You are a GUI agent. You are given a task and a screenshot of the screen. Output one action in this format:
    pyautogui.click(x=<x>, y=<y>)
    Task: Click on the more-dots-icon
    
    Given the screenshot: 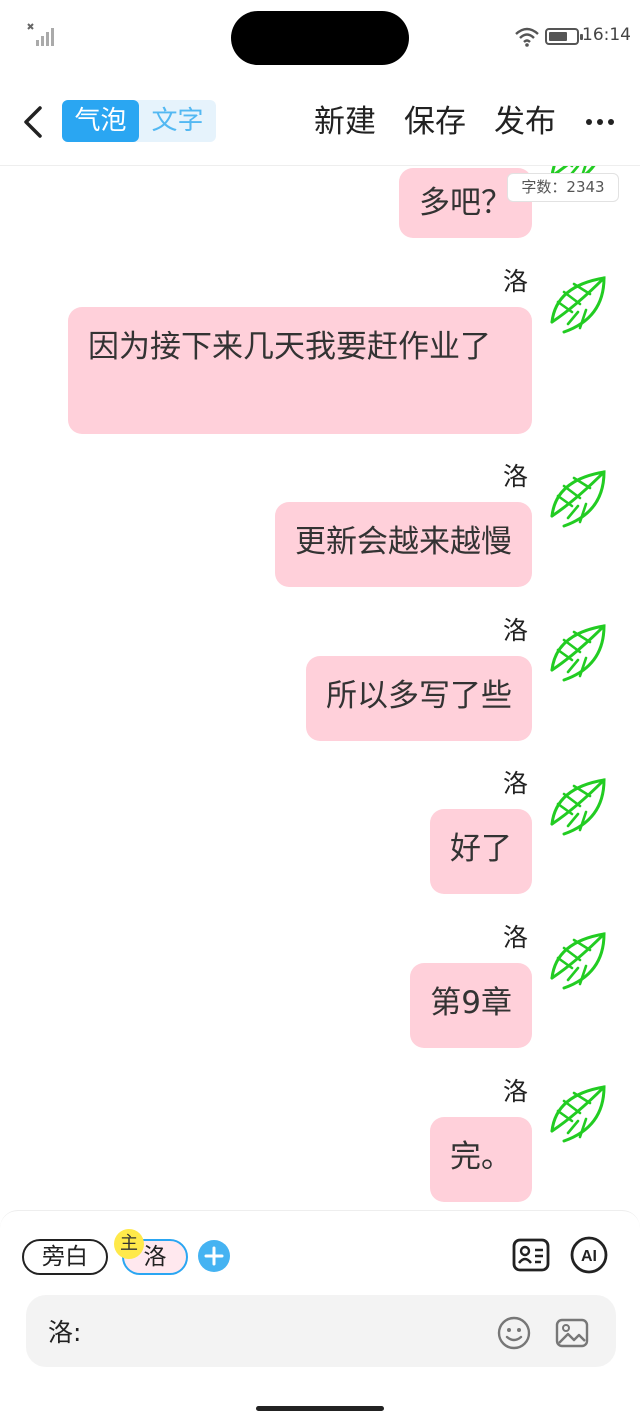 What is the action you would take?
    pyautogui.click(x=600, y=122)
    